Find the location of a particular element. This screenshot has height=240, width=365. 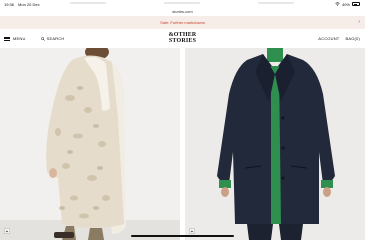

bag-link: BAG(0) is located at coordinates (352, 38).